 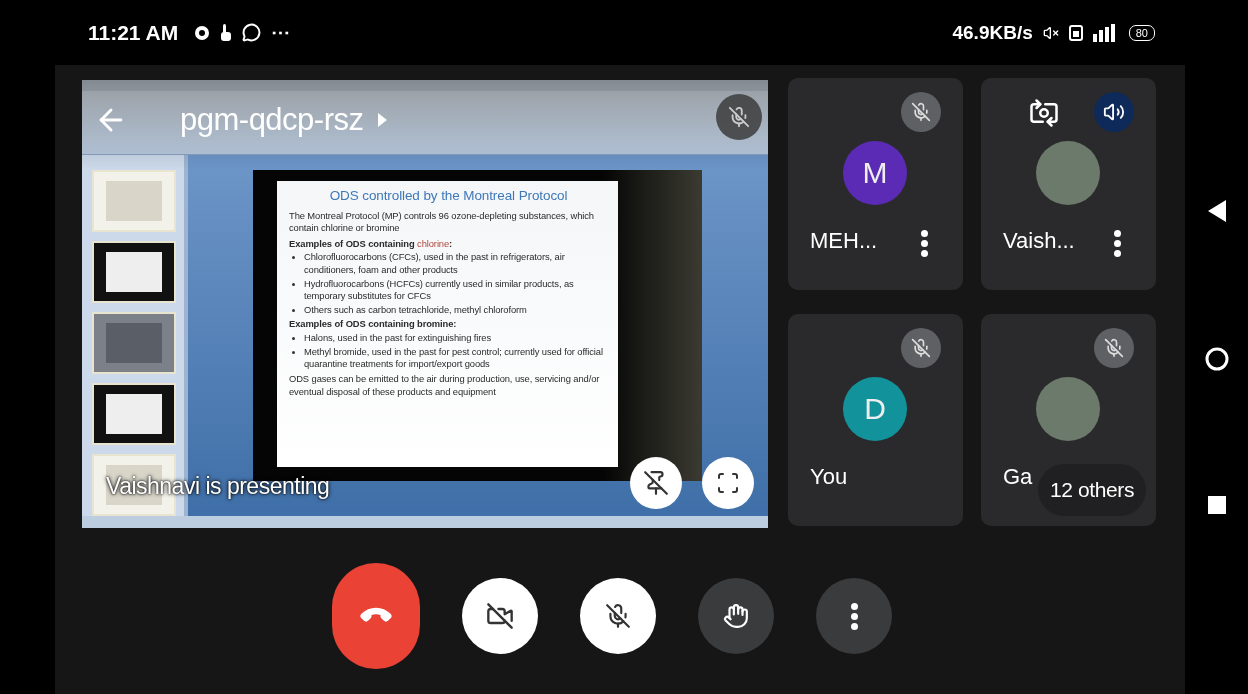 I want to click on chat-icon, so click(x=252, y=32).